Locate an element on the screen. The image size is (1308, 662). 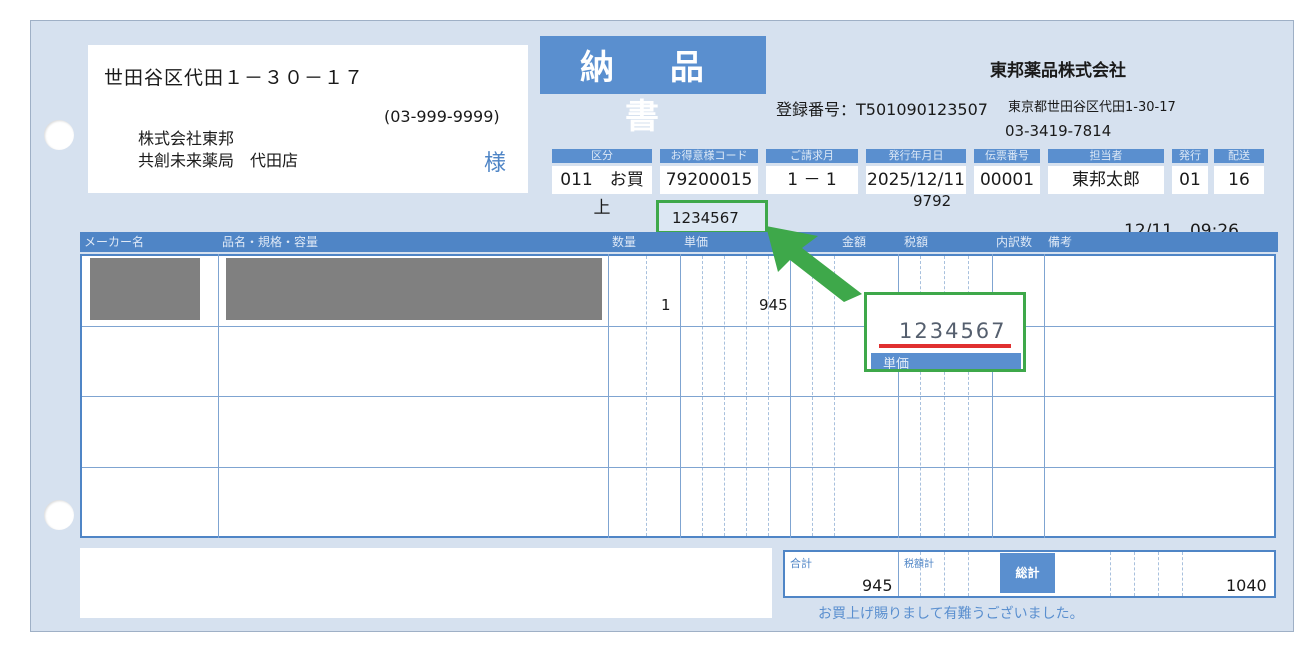
issuer-phone: 03-3419-7814 is located at coordinates (1058, 131).